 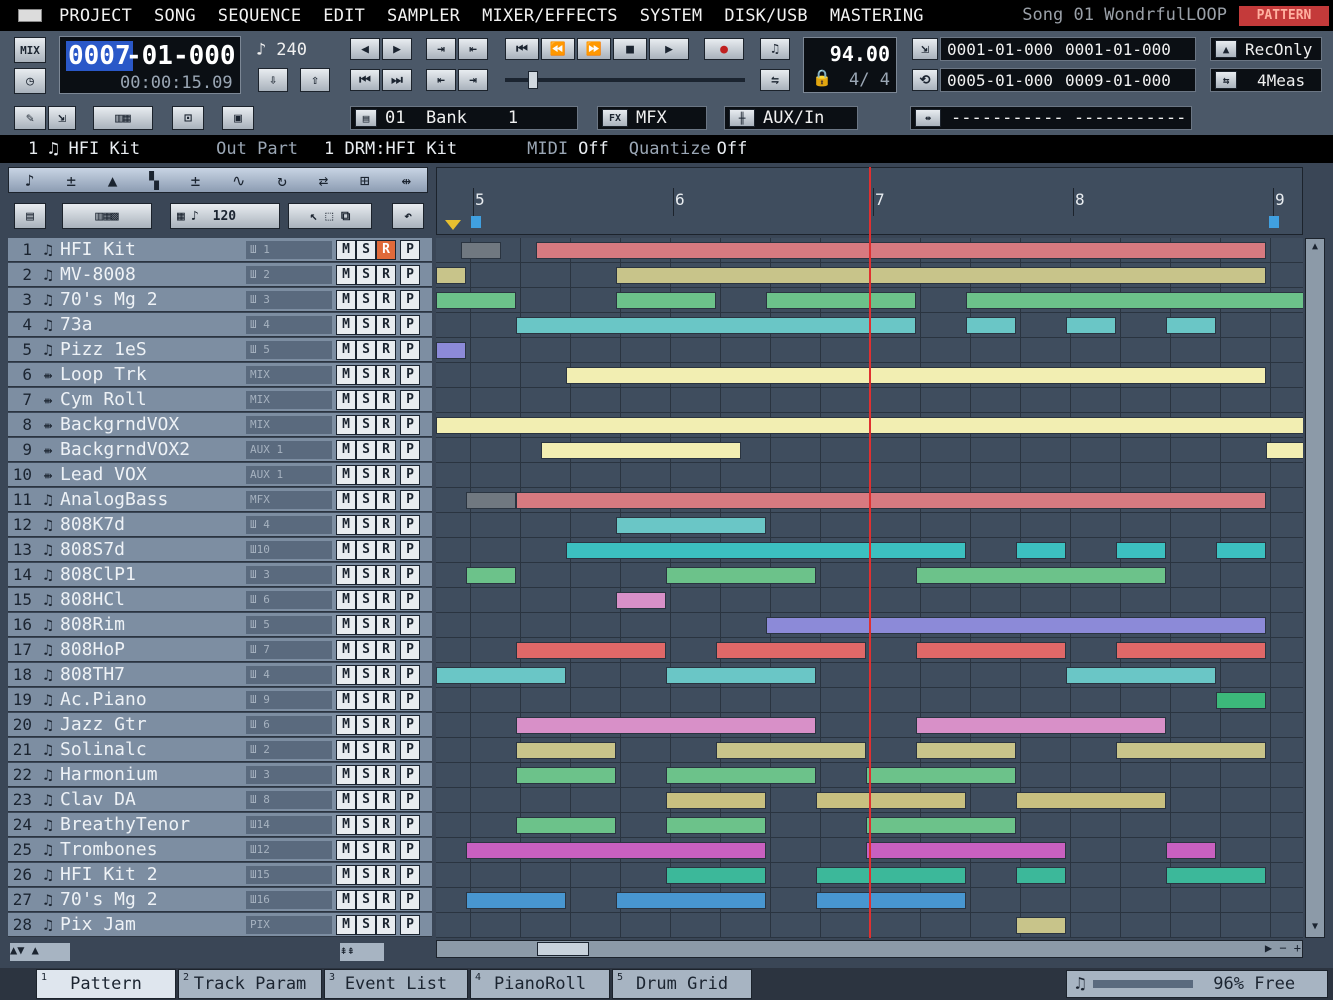 I want to click on track-row: 13 ♫ 808S7d Ш10 M S R P, so click(x=220, y=550).